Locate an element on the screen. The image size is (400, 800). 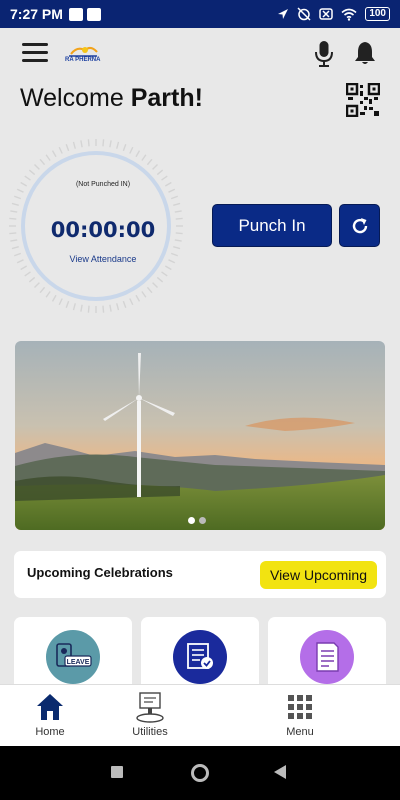
status-bar: 7:27 PM 100 is located at coordinates (200, 14).